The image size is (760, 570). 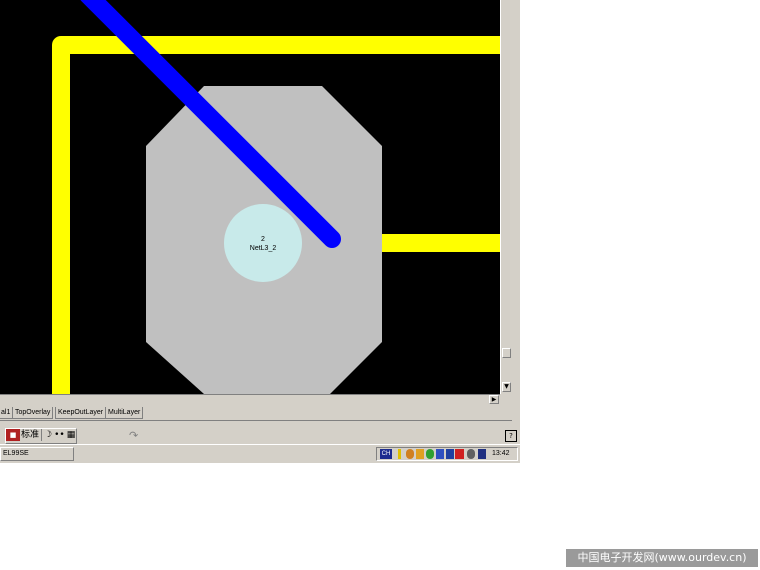 I want to click on pad-net-name: NetL3_2, so click(x=263, y=248).